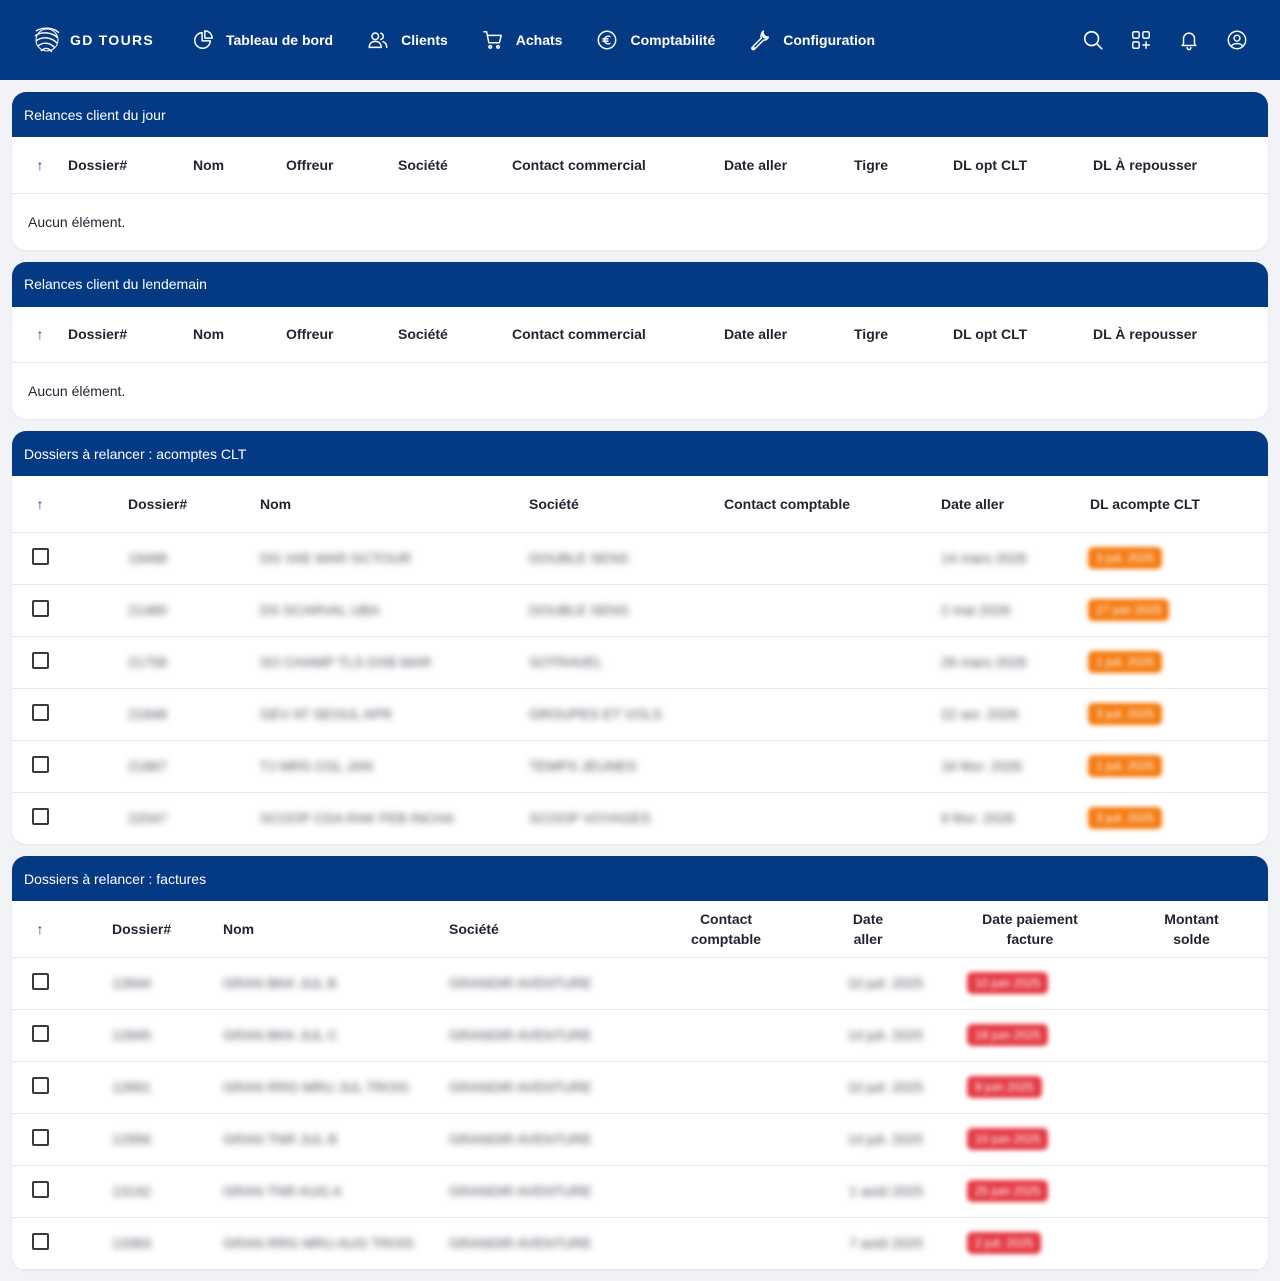  What do you see at coordinates (760, 40) in the screenshot?
I see `wrench-icon` at bounding box center [760, 40].